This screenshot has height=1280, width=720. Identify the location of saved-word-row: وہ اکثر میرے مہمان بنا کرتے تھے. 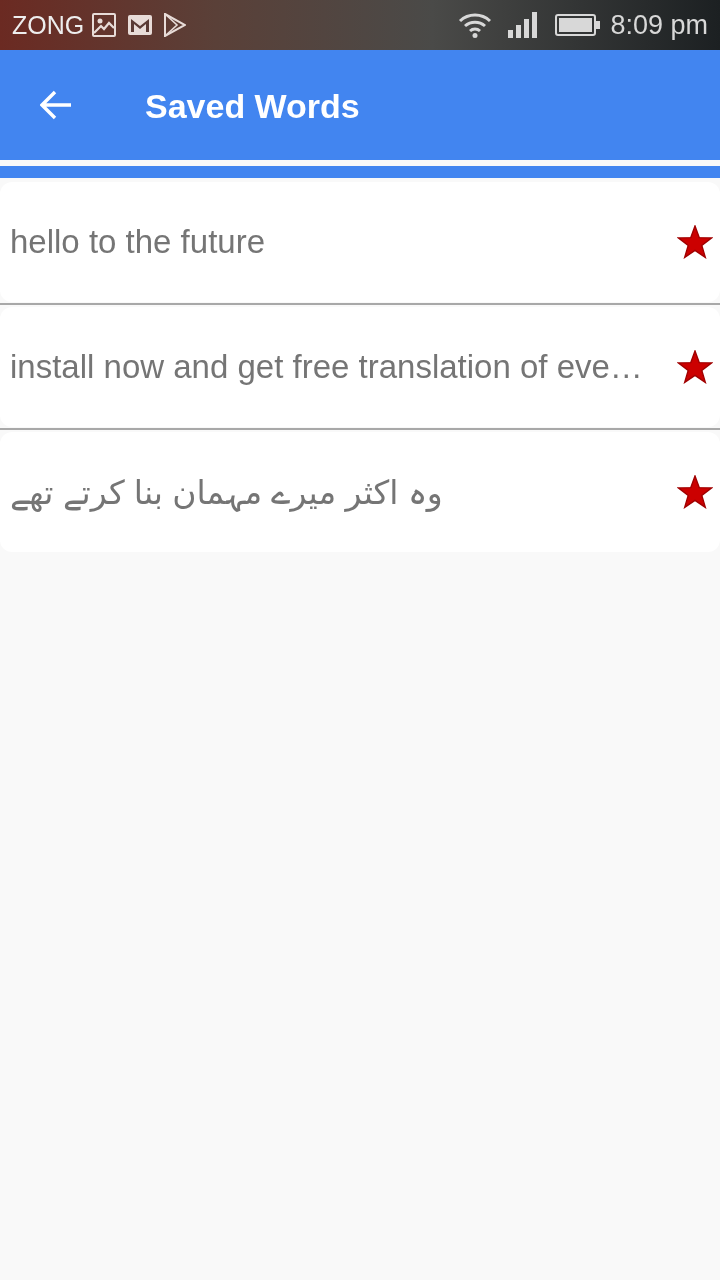
(360, 492).